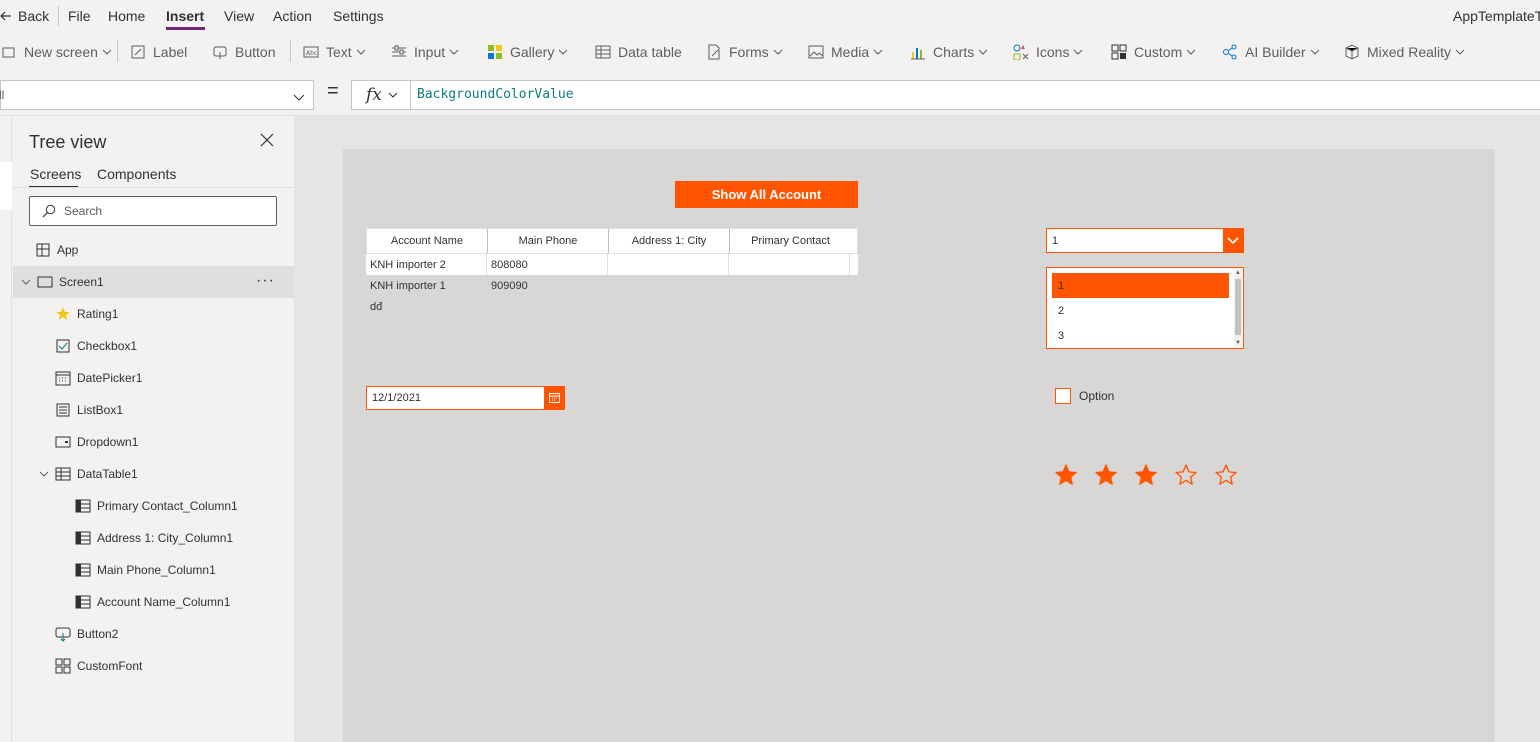 The width and height of the screenshot is (1540, 742). Describe the element at coordinates (465, 398) in the screenshot. I see `date-picker-input: 12/1/2021` at that location.